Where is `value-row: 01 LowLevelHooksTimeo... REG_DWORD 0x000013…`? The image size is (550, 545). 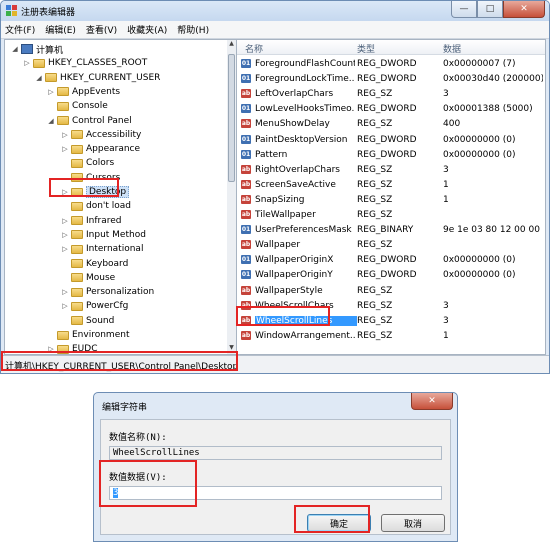
value-row: 01 LowLevelHooksTimeo... REG_DWORD 0x000013… is located at coordinates (391, 109).